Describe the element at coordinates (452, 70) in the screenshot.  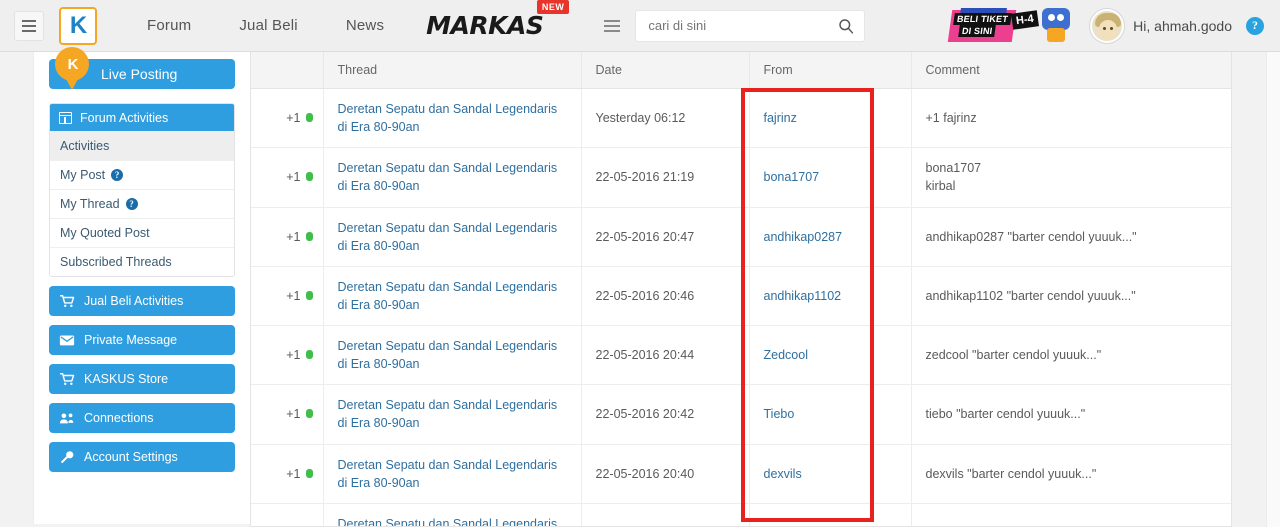
I see `th-thread: Thread` at that location.